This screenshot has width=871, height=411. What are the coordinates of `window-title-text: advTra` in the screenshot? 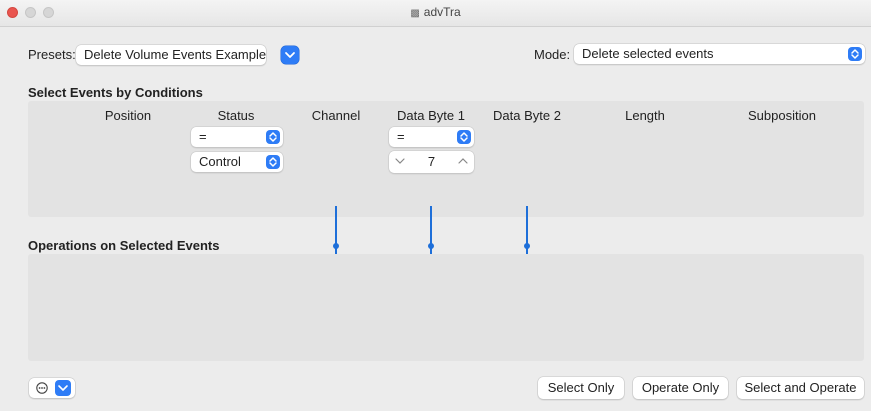 It's located at (442, 12).